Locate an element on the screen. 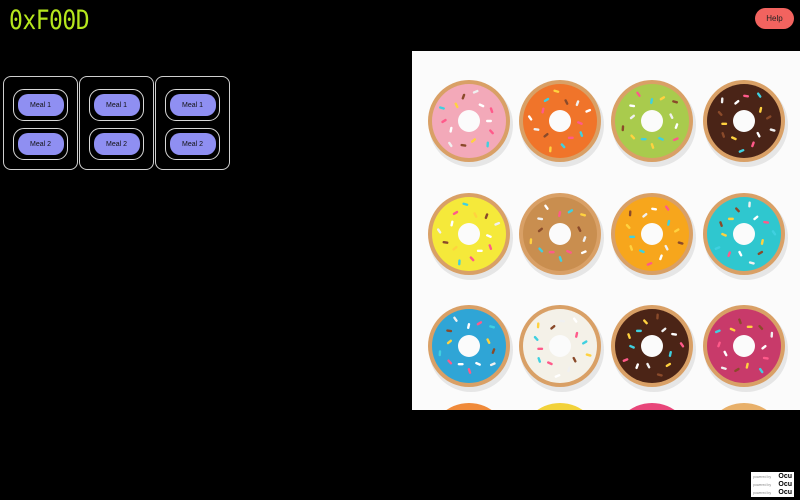 This screenshot has width=800, height=500. help-button: Help is located at coordinates (774, 18).